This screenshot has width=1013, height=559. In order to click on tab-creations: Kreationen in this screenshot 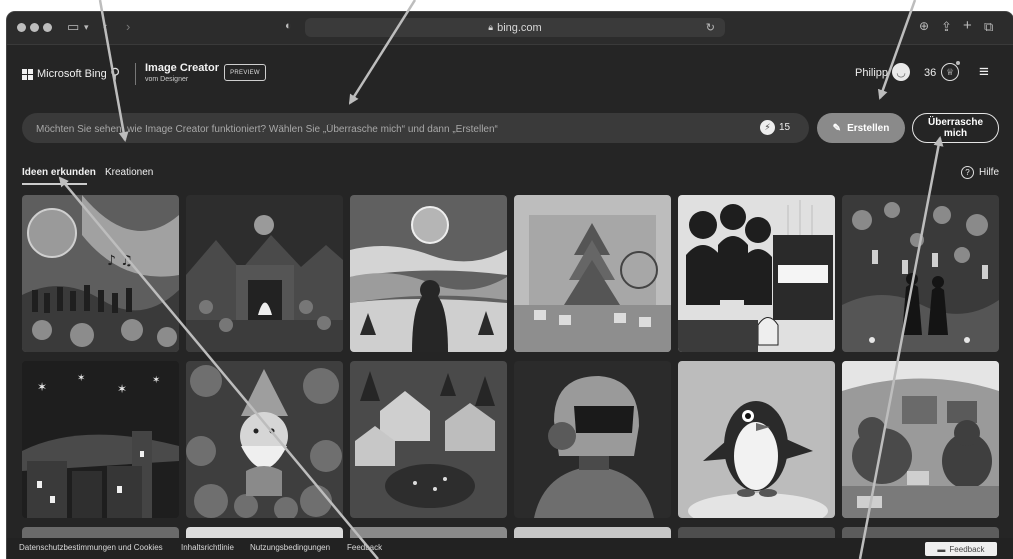, I will do `click(129, 172)`.